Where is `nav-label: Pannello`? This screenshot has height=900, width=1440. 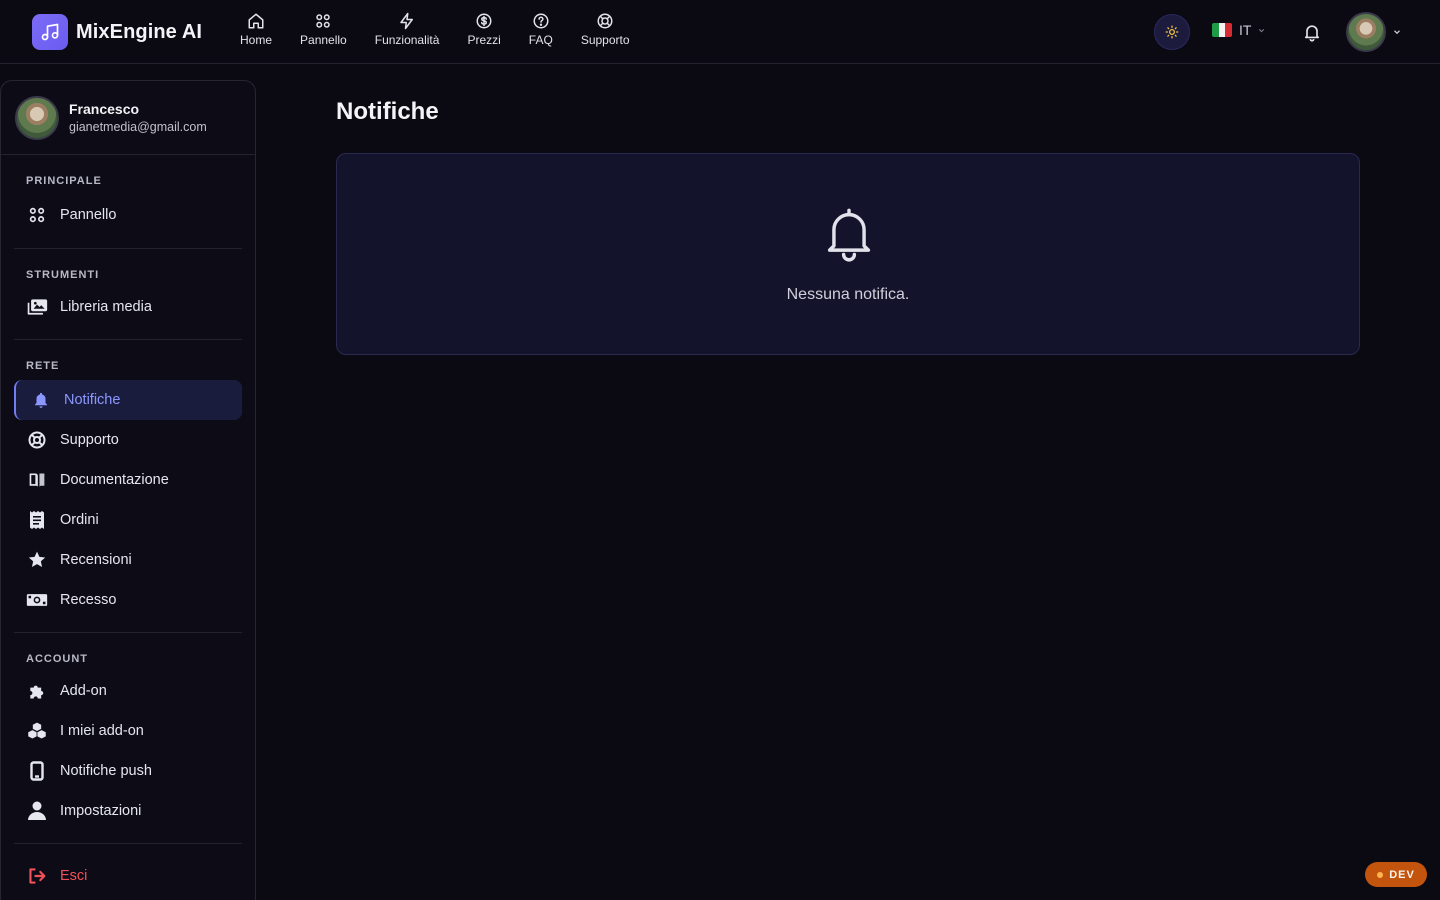 nav-label: Pannello is located at coordinates (323, 40).